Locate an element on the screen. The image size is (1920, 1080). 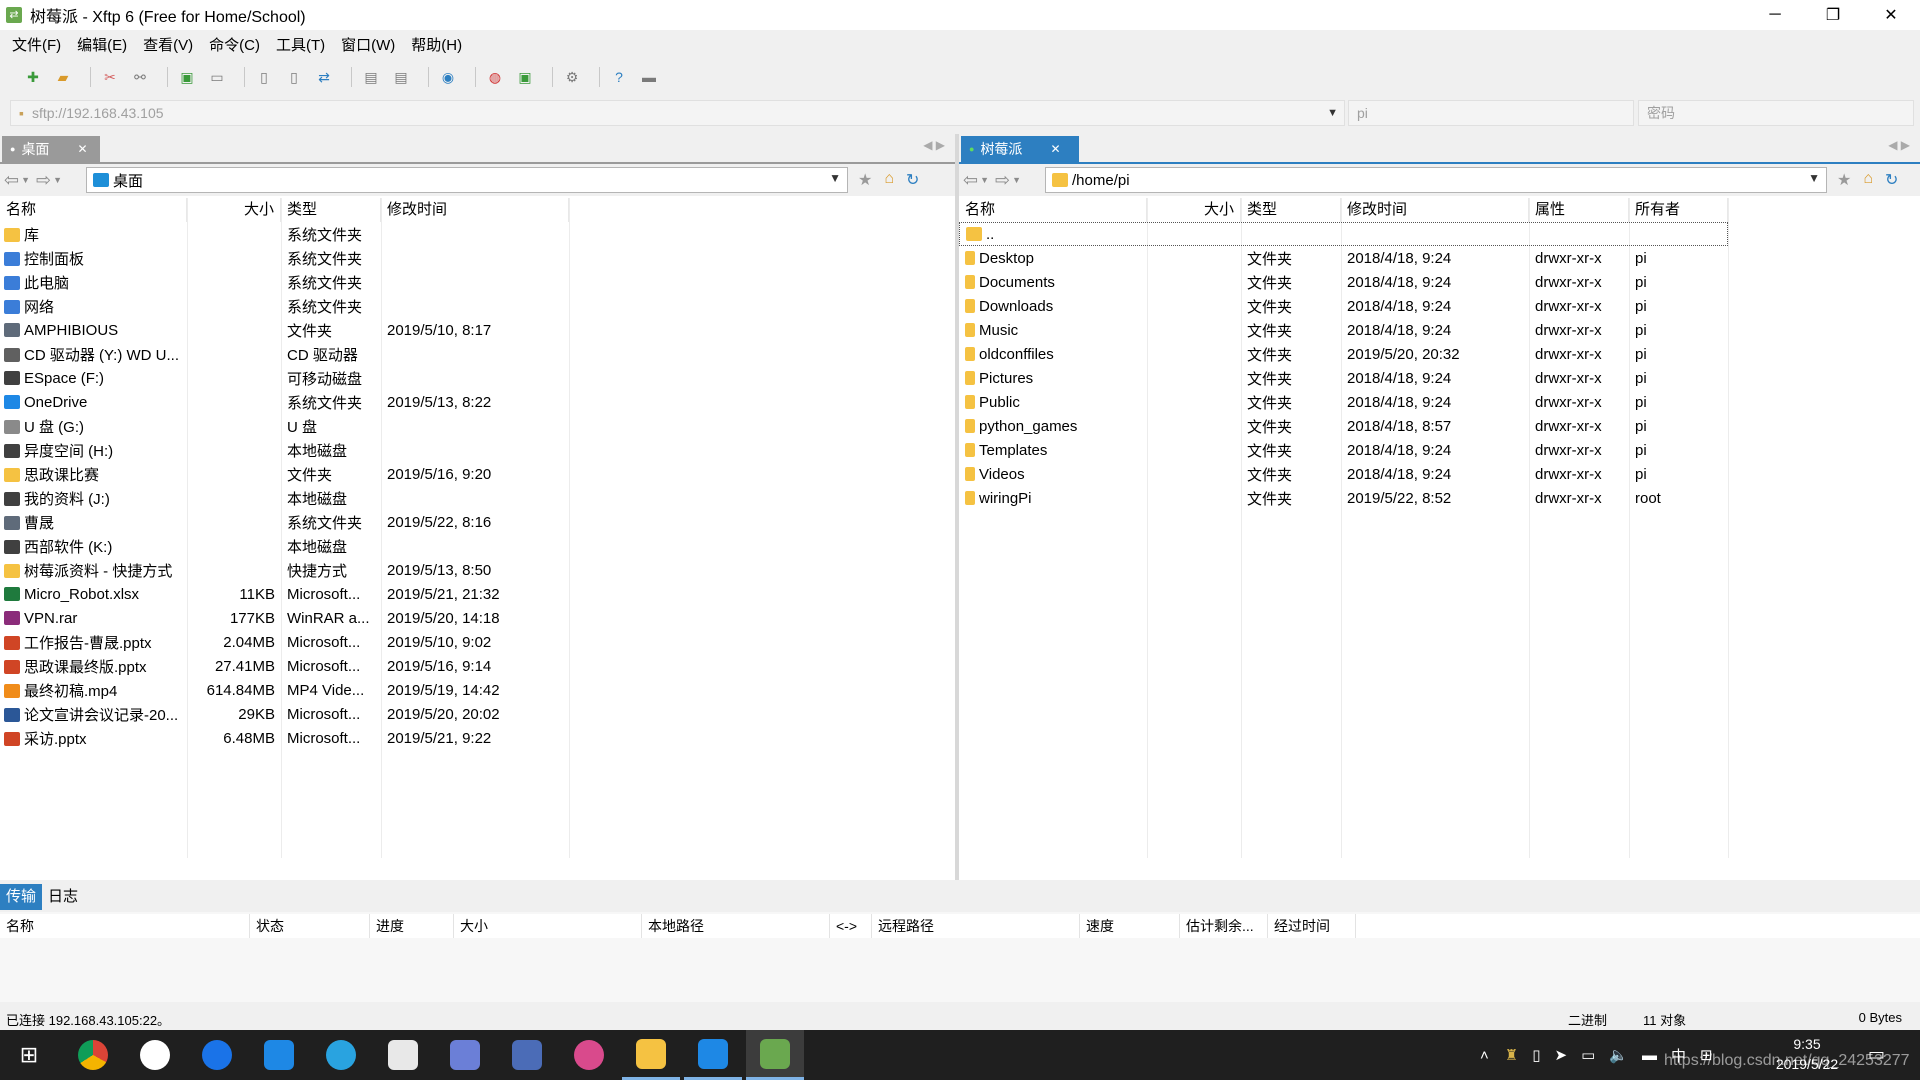
column-header-owner: 所有者 is located at coordinates (1678, 210).